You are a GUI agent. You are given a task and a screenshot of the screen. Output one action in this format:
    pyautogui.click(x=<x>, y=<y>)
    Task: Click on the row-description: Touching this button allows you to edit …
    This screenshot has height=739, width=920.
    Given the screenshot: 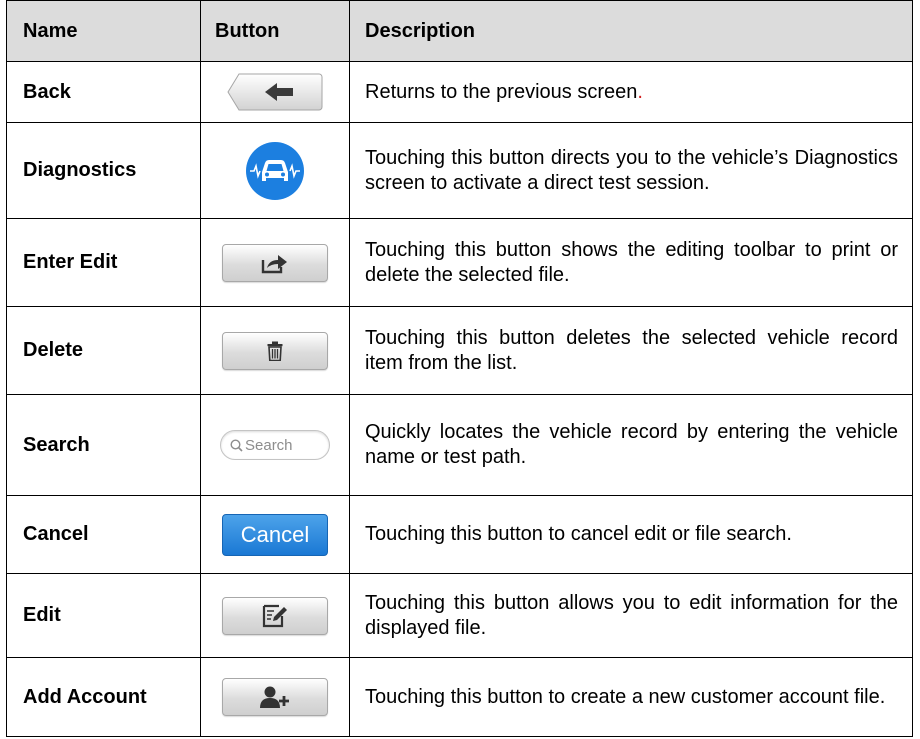 What is the action you would take?
    pyautogui.click(x=631, y=615)
    